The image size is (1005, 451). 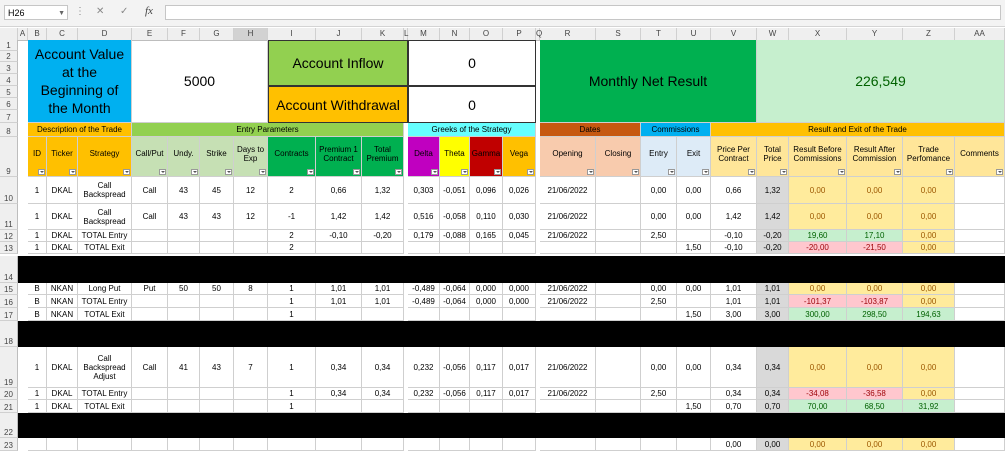 What do you see at coordinates (455, 190) in the screenshot?
I see `cell-n10: -0,051` at bounding box center [455, 190].